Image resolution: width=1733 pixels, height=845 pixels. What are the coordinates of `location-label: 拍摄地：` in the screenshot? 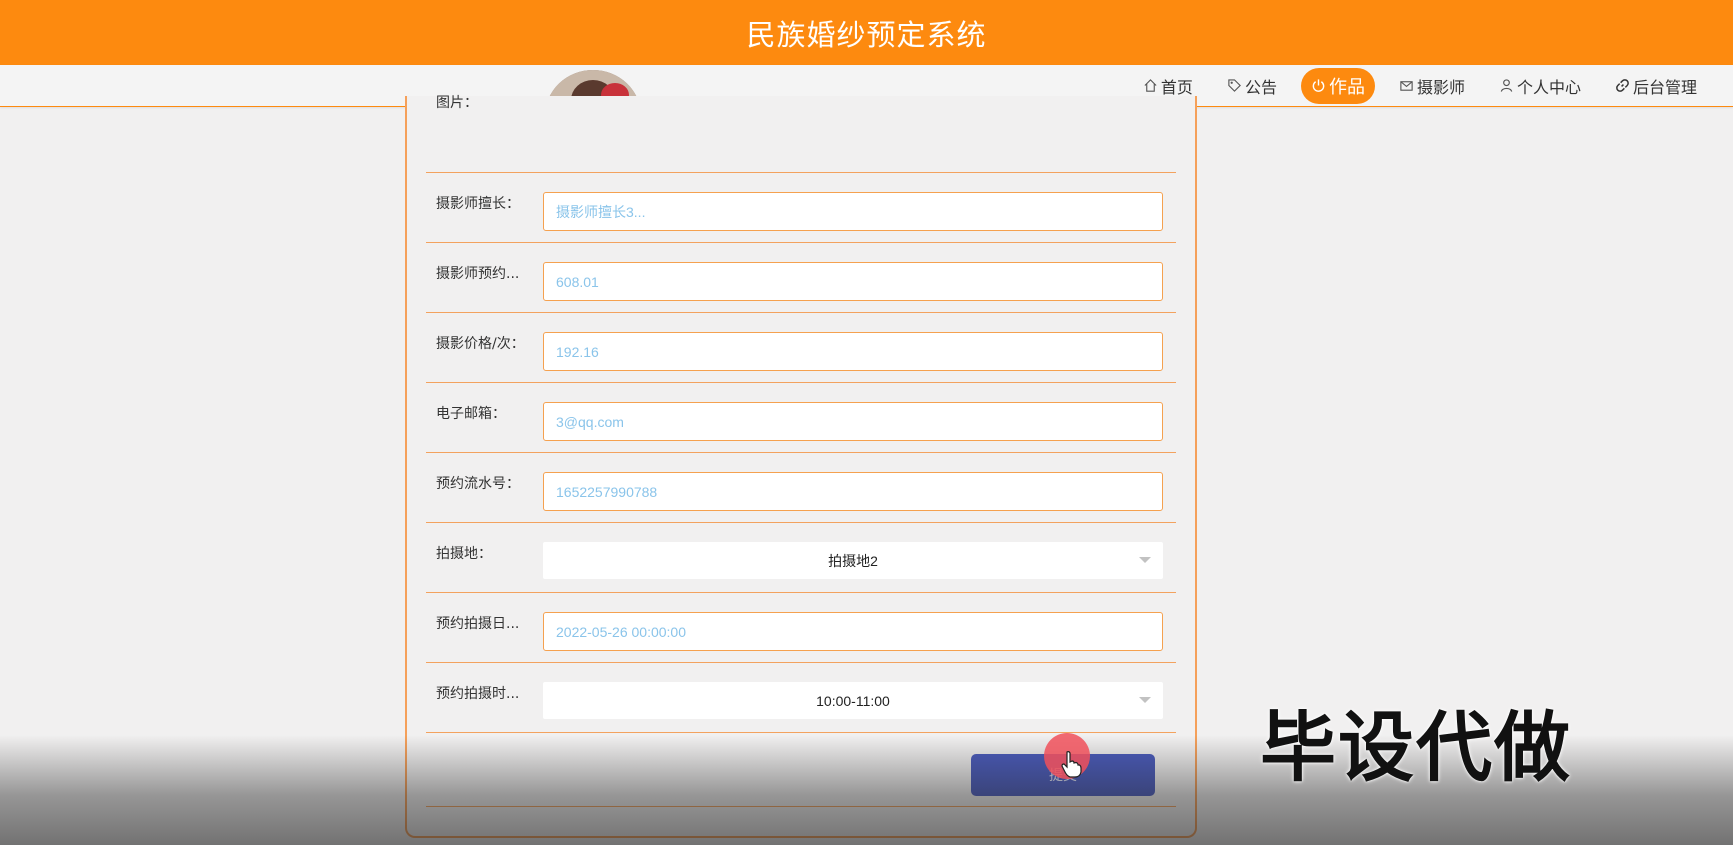 It's located at (464, 554).